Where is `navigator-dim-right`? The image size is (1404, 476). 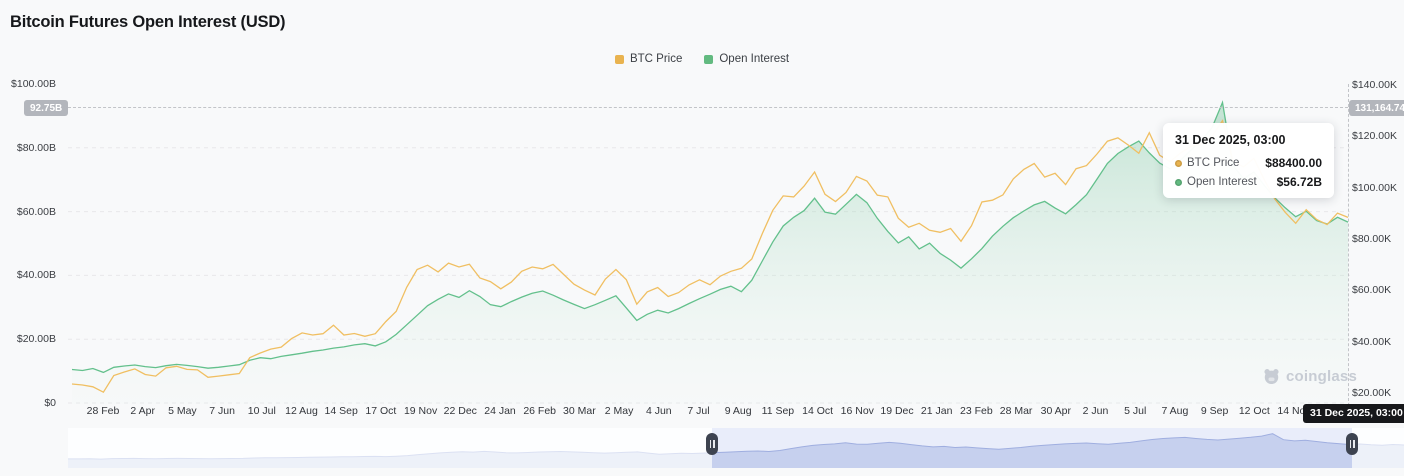
navigator-dim-right is located at coordinates (1378, 448).